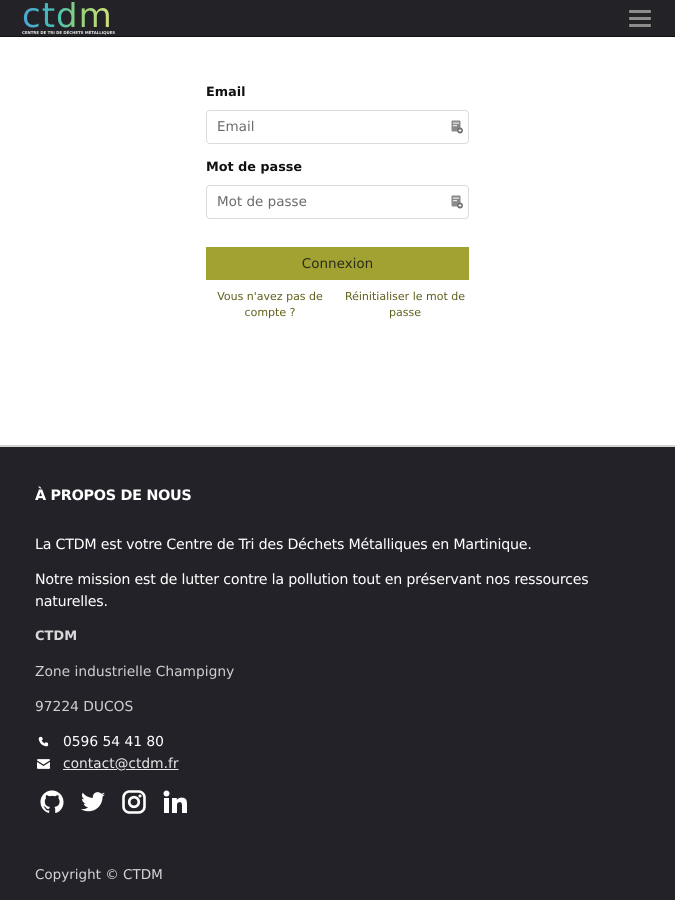 This screenshot has height=900, width=675. I want to click on about-paragraph: La CTDM est votre Centre de Tri des Déchets Métalliques en Martinique., so click(283, 545).